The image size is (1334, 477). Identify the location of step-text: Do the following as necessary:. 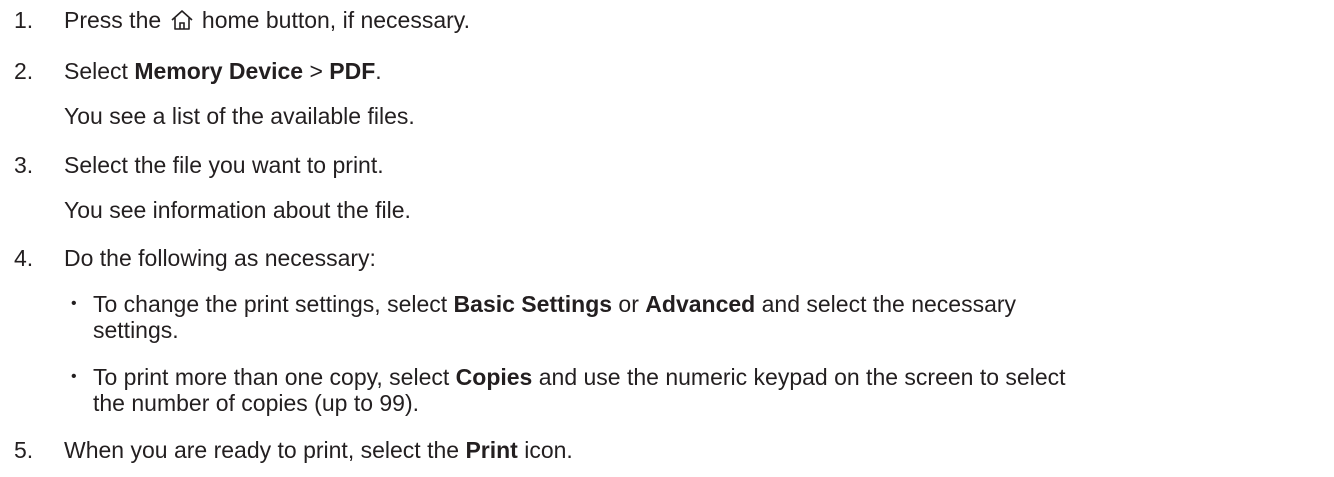
(220, 258).